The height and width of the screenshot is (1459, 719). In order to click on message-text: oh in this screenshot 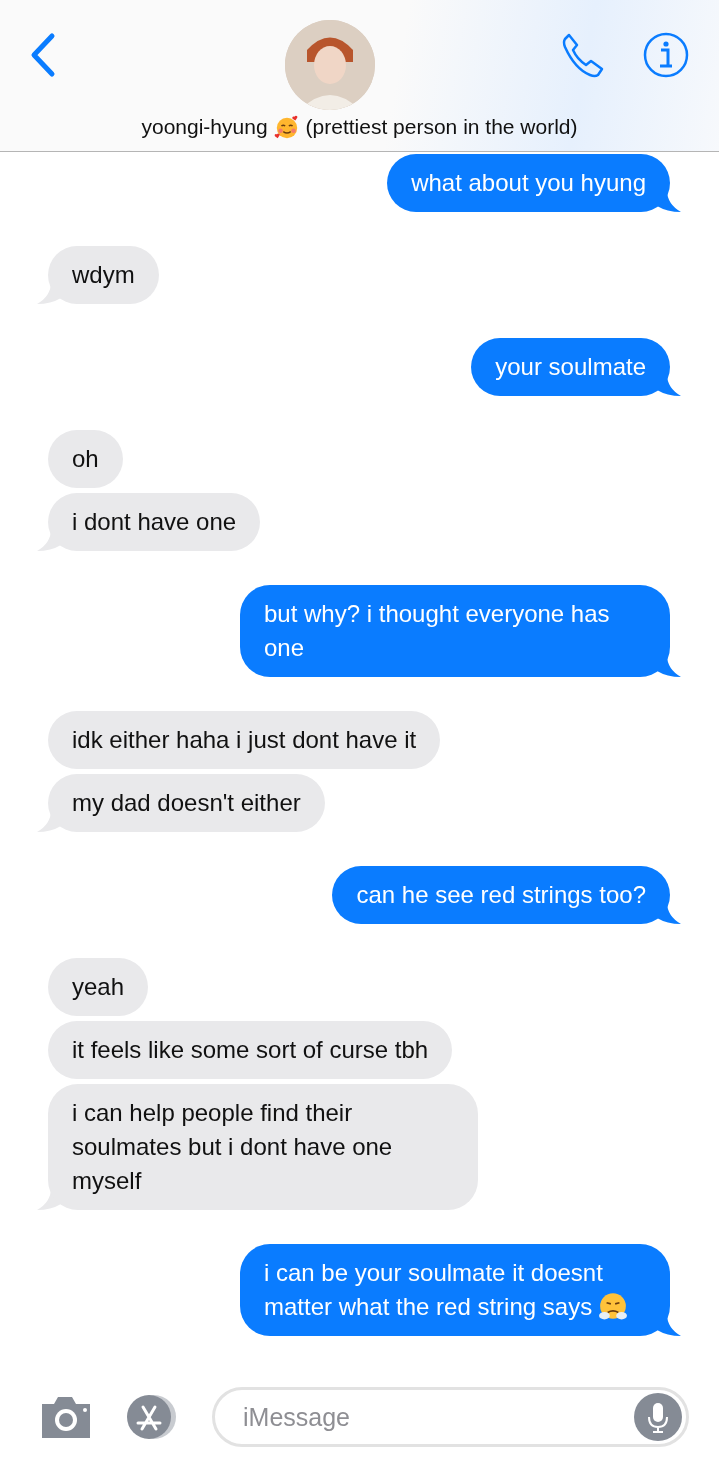, I will do `click(85, 458)`.